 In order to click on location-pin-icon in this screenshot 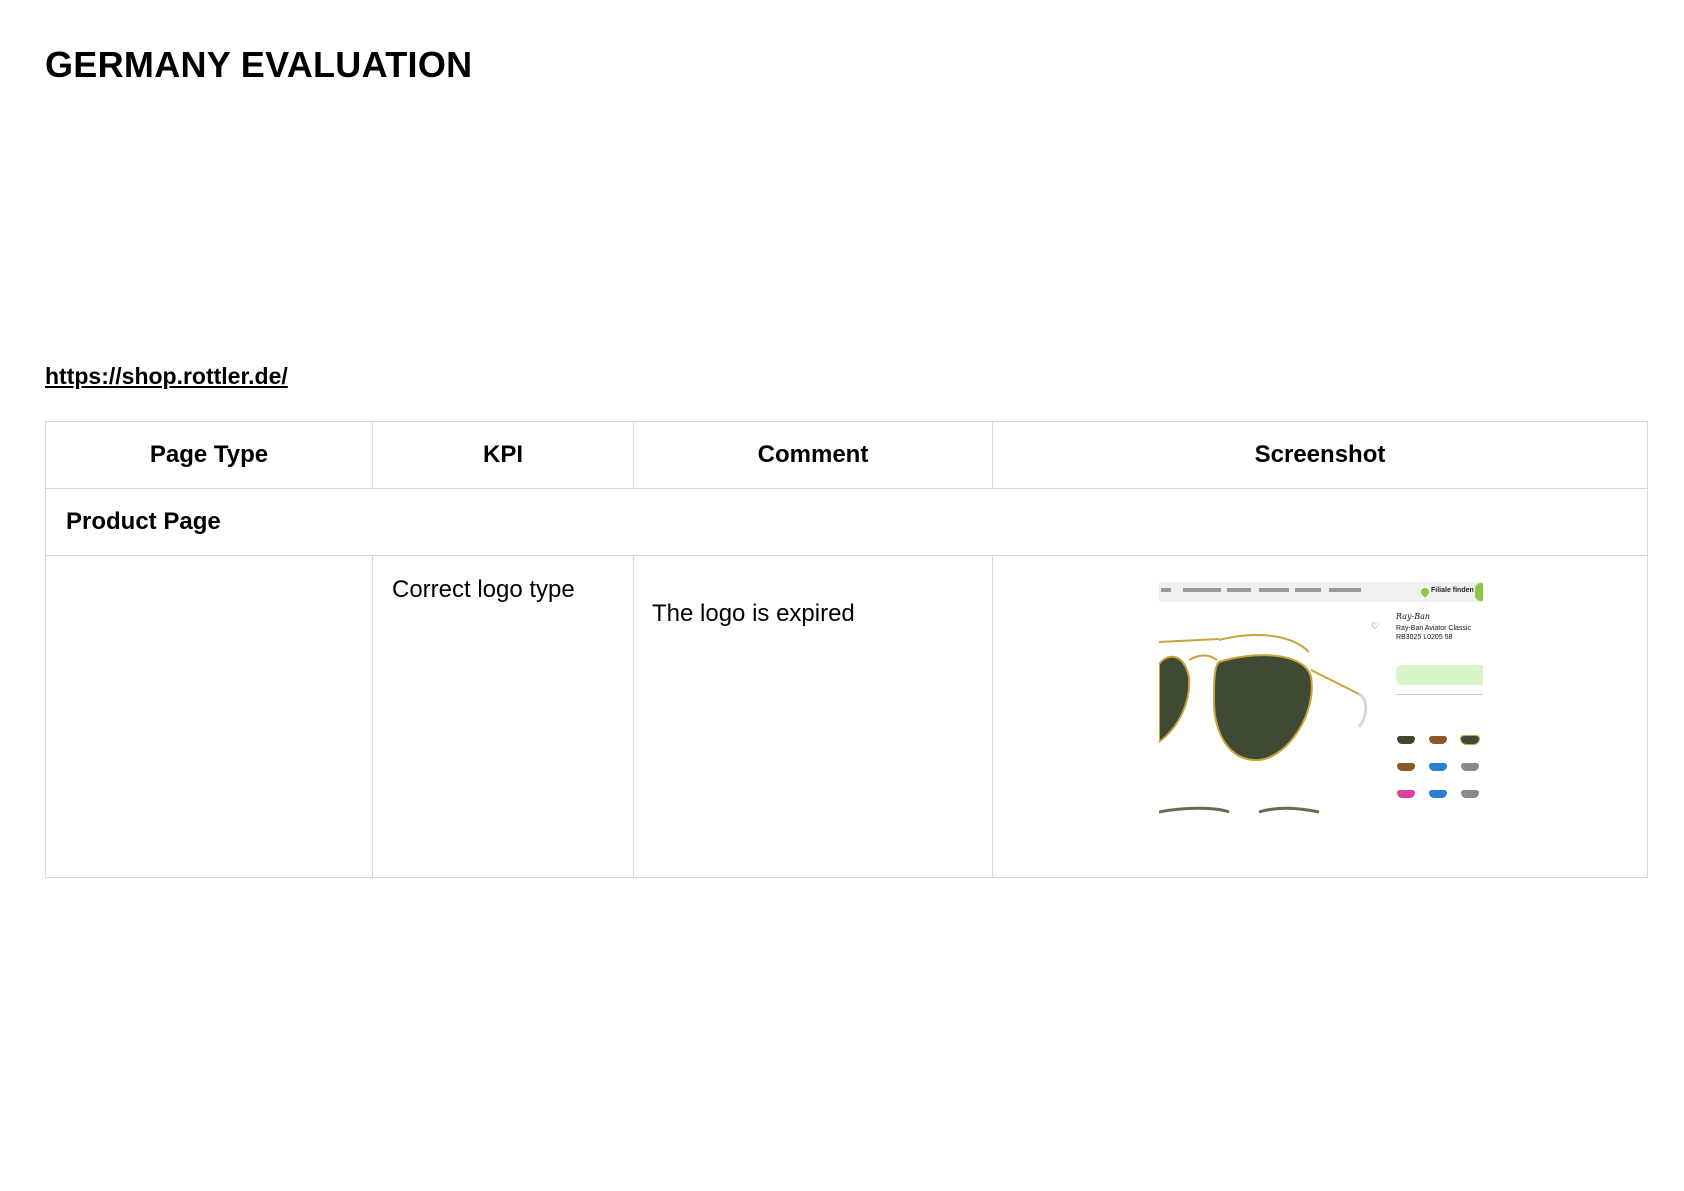, I will do `click(1425, 592)`.